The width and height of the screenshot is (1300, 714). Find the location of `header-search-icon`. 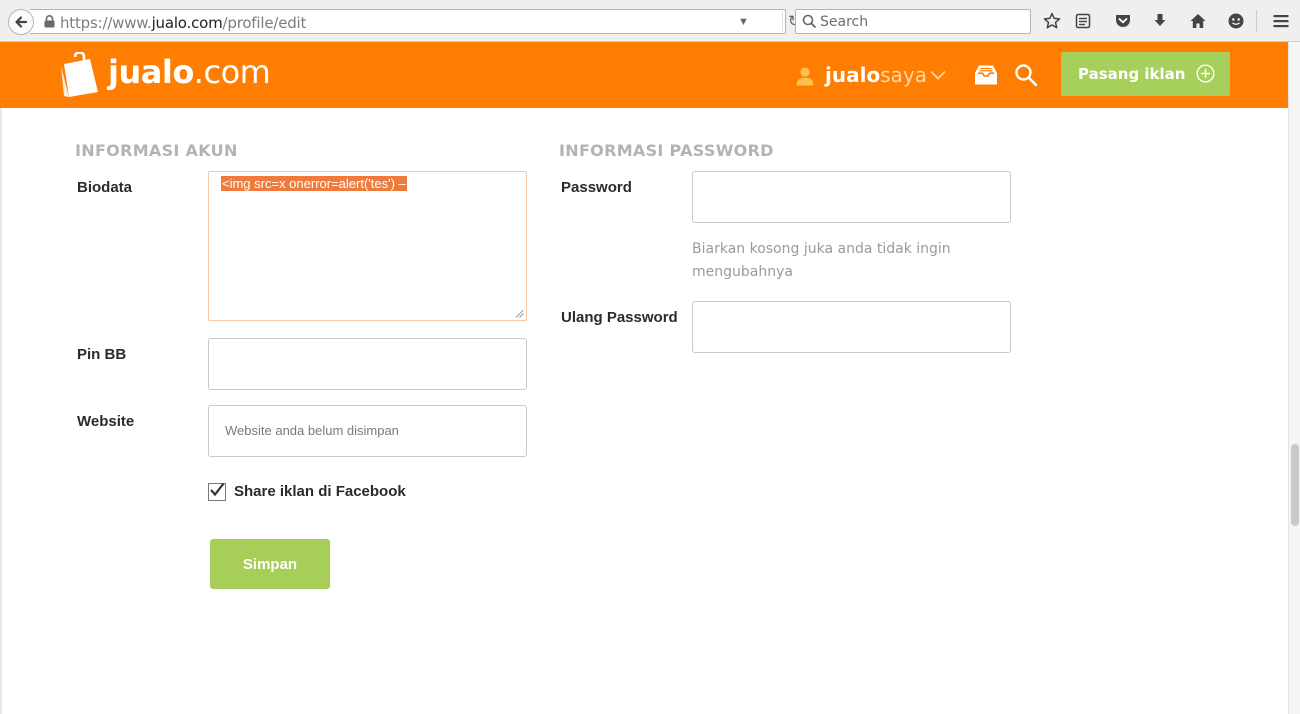

header-search-icon is located at coordinates (1026, 75).